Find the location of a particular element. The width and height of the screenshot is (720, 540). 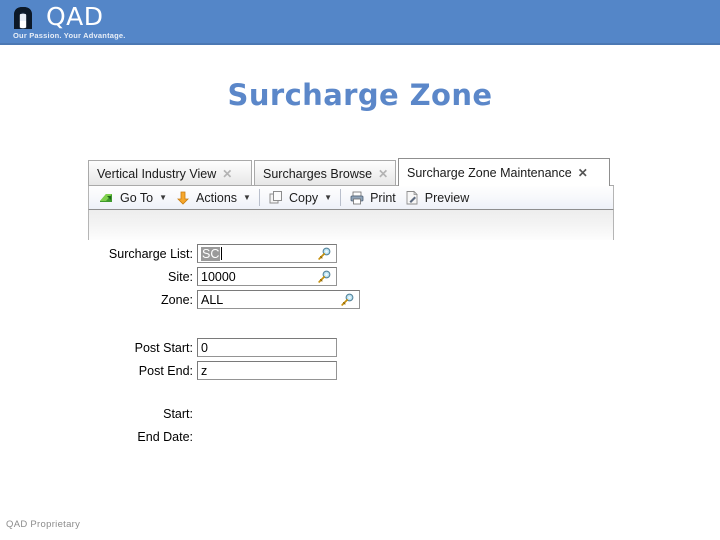

field-value: 10000 is located at coordinates (218, 276).